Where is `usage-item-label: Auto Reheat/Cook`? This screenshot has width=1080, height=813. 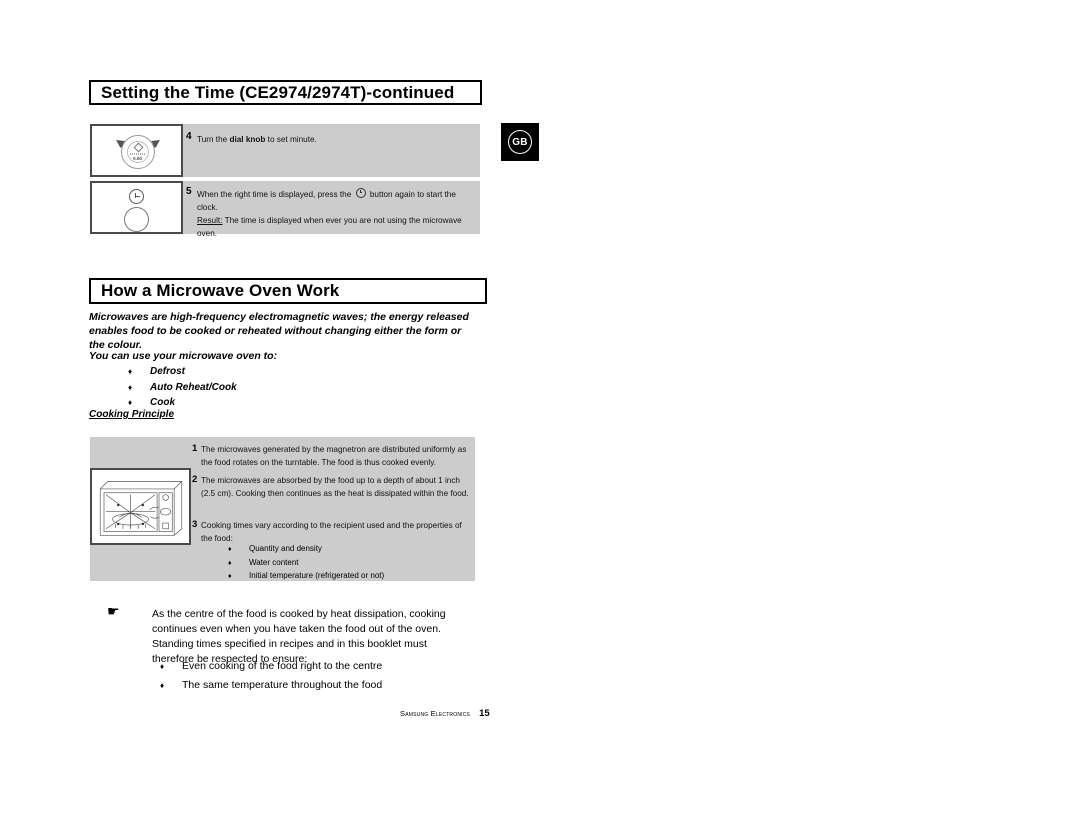 usage-item-label: Auto Reheat/Cook is located at coordinates (193, 387).